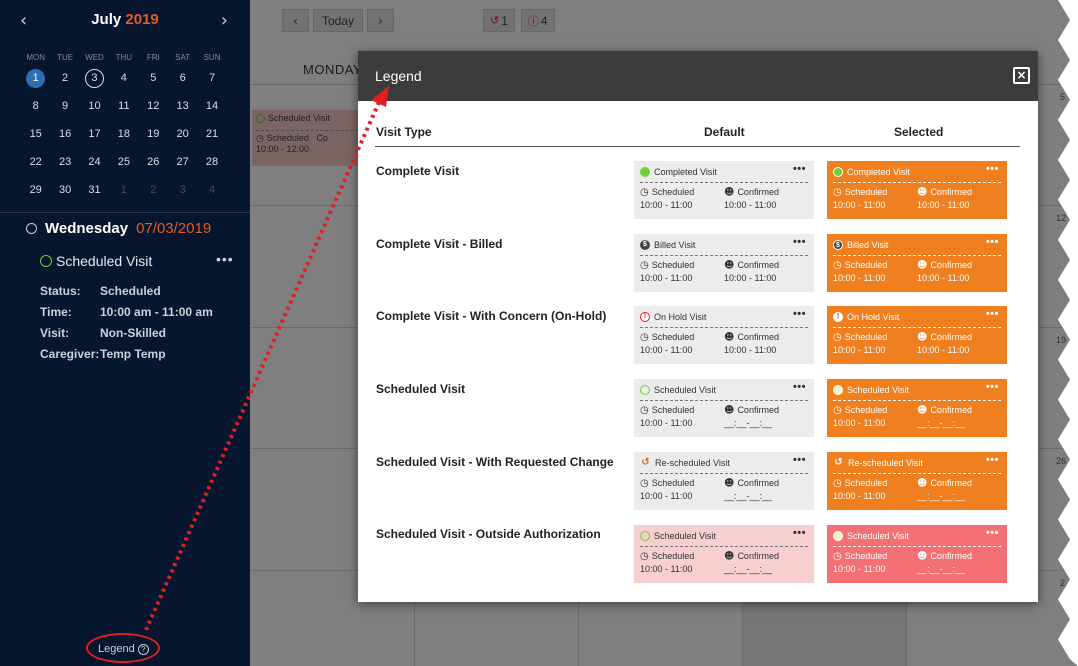  Describe the element at coordinates (182, 190) in the screenshot. I see `calendar-day-next-month: 3` at that location.